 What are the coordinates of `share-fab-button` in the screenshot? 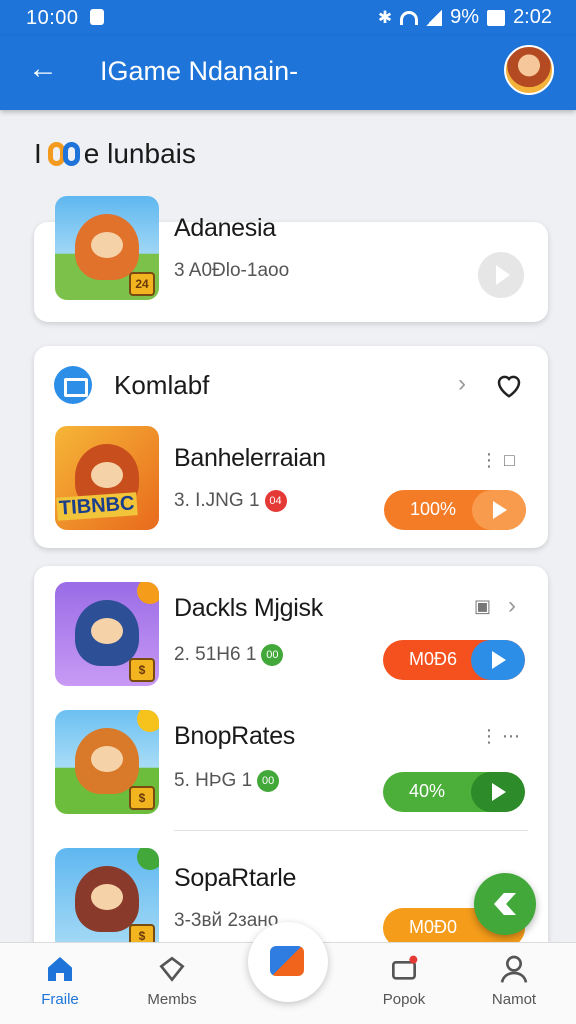 It's located at (505, 904).